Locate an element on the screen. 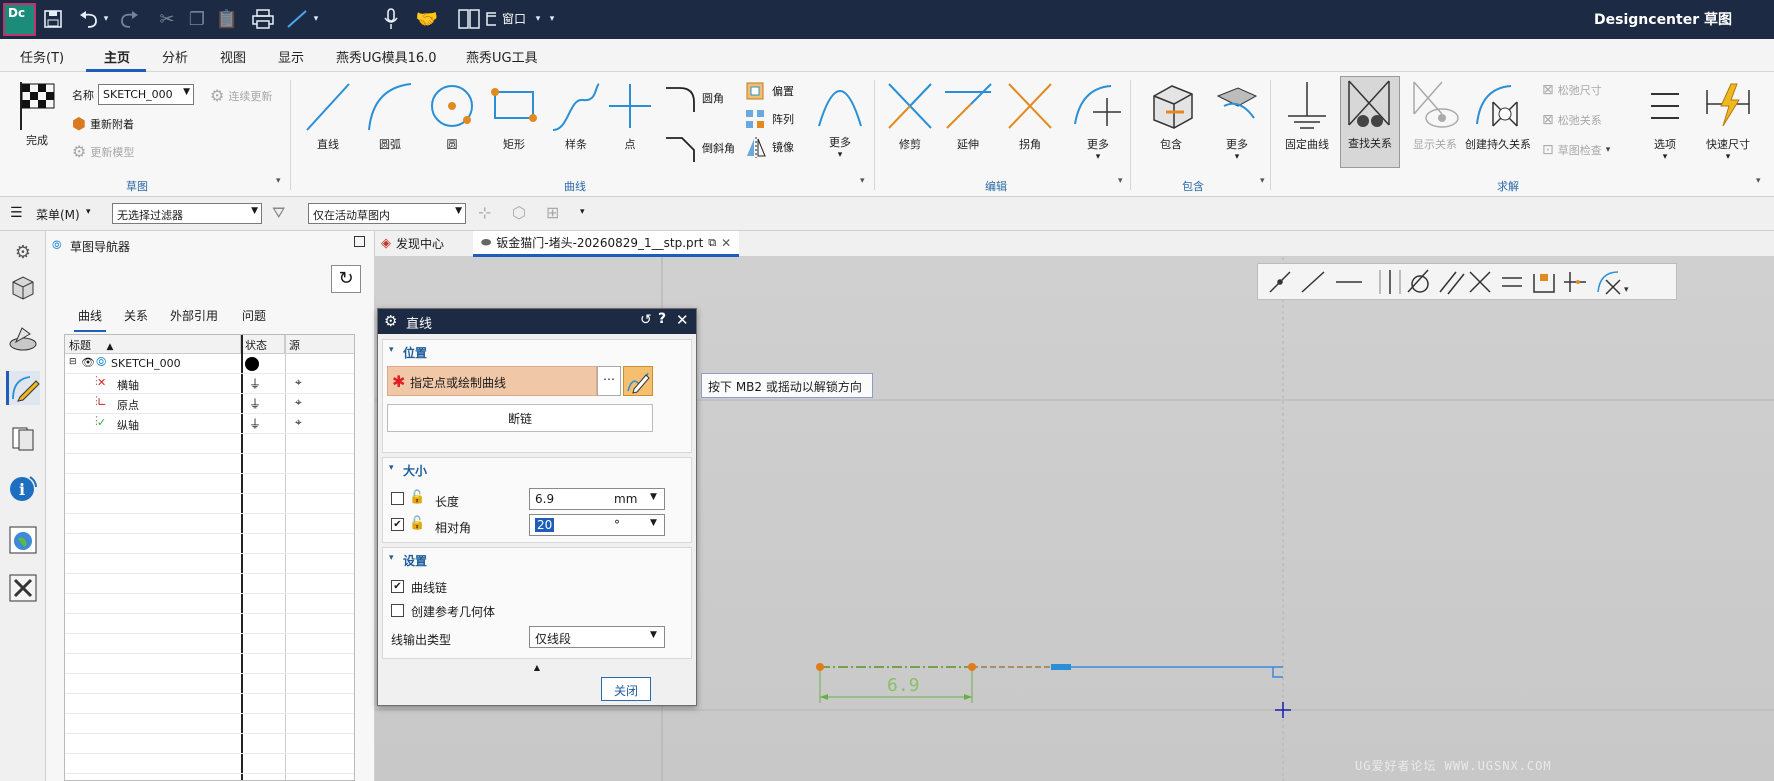 The image size is (1774, 781). show-relations-button: 显示关系 is located at coordinates (1435, 115).